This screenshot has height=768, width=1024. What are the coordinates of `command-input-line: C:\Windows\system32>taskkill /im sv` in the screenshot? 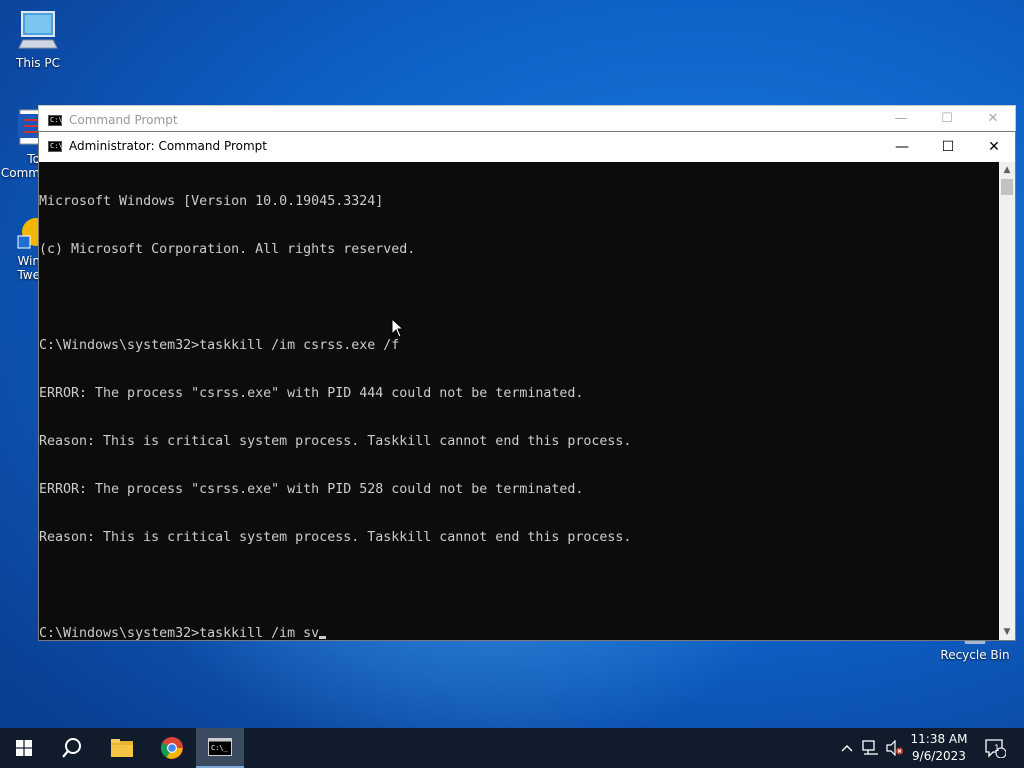 It's located at (519, 633).